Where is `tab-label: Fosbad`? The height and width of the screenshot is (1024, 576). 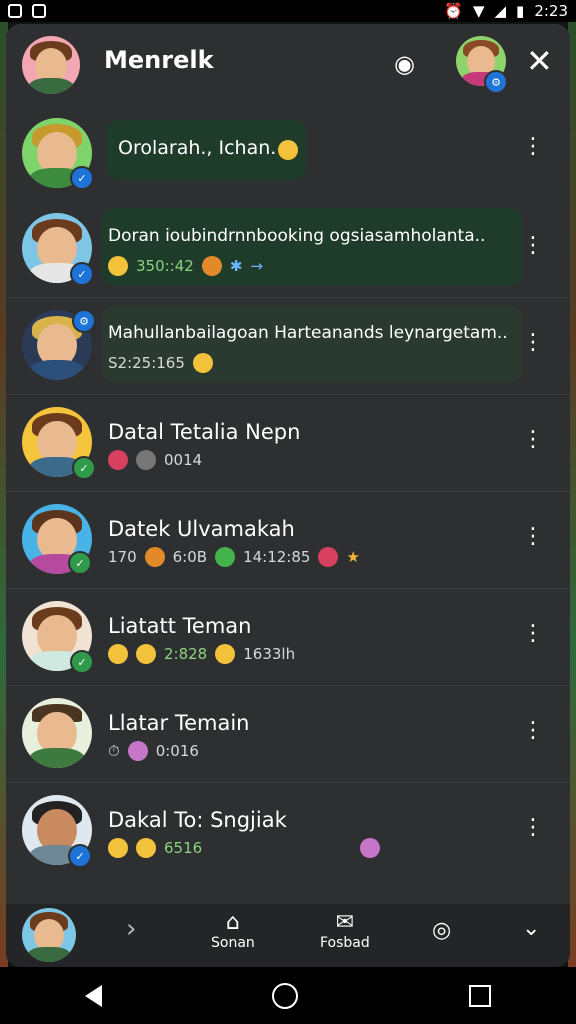
tab-label: Fosbad is located at coordinates (345, 943).